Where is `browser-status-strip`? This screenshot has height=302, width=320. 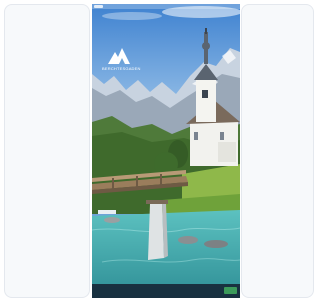 browser-status-strip is located at coordinates (166, 6).